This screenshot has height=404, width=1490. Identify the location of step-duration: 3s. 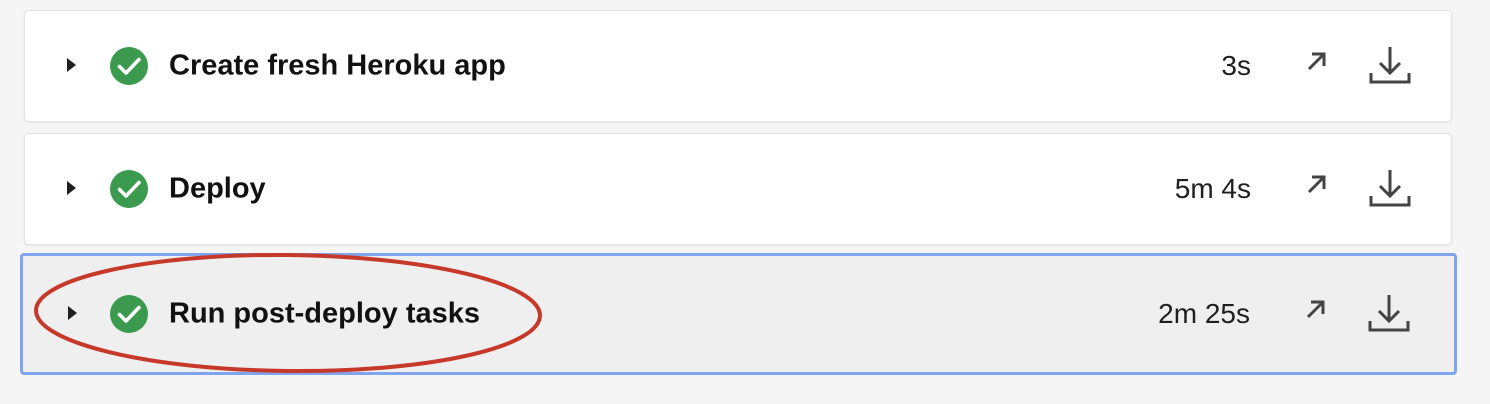
(1236, 65).